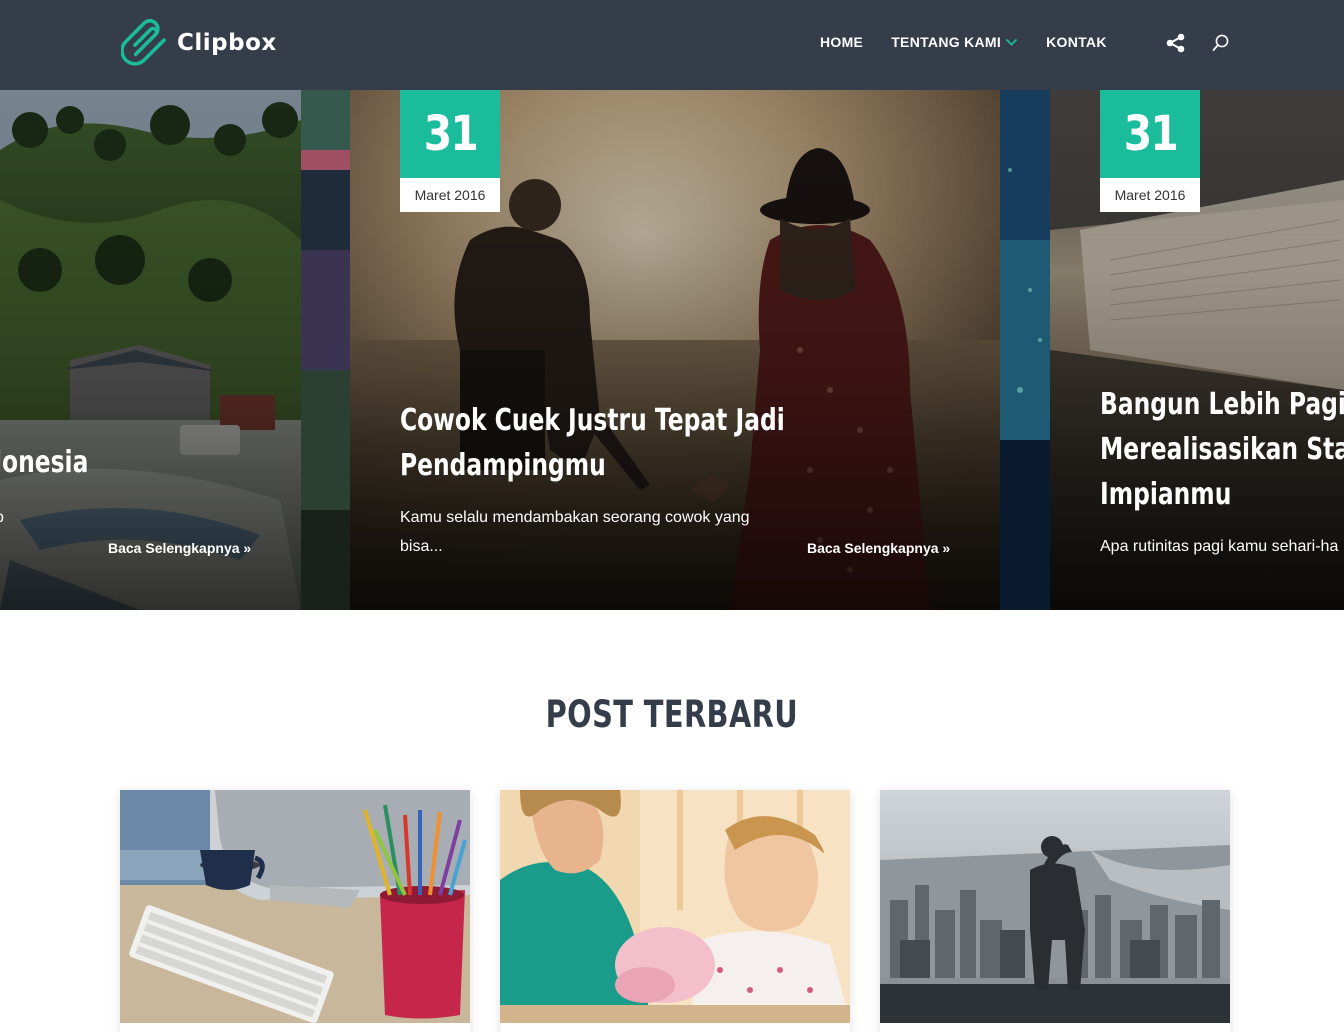 The width and height of the screenshot is (1344, 1032). I want to click on slide-left: lonesia p Baca Selengkapnya », so click(150, 350).